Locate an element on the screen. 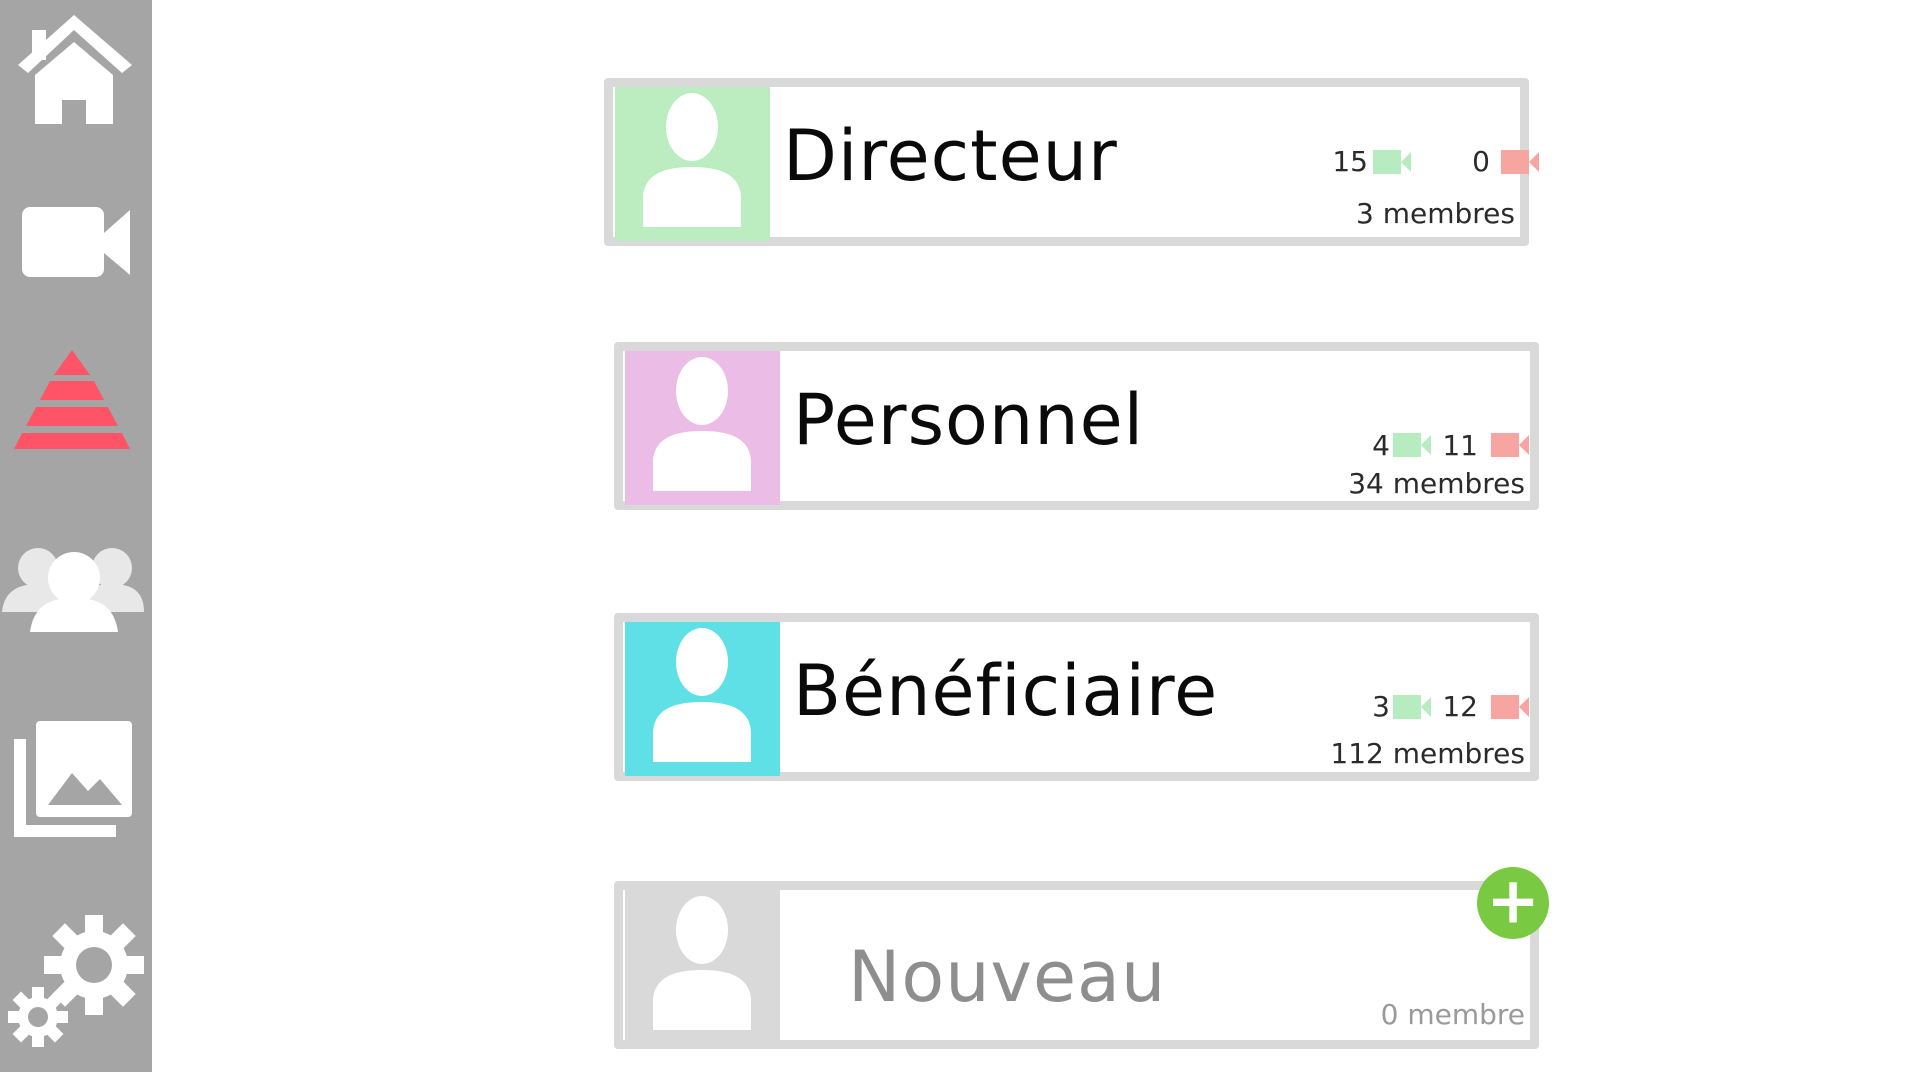 The height and width of the screenshot is (1080, 1920). add-group-button: + is located at coordinates (1513, 903).